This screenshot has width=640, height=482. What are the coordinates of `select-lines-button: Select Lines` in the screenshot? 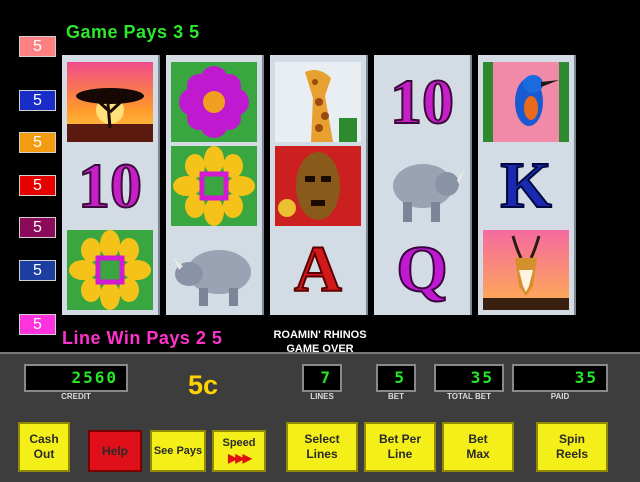 It's located at (322, 447).